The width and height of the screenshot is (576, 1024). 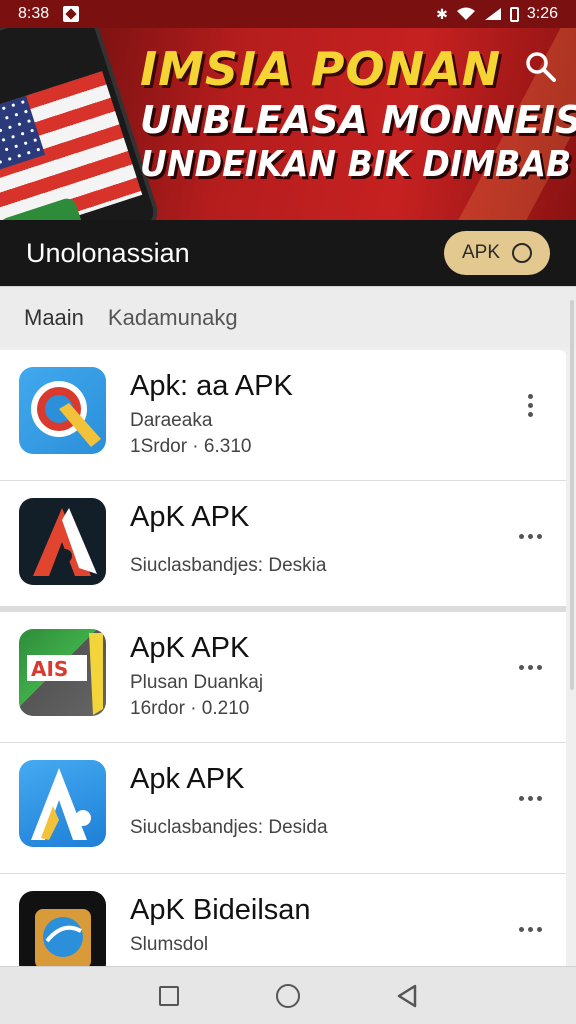 What do you see at coordinates (481, 252) in the screenshot?
I see `apk-chip-label: APK` at bounding box center [481, 252].